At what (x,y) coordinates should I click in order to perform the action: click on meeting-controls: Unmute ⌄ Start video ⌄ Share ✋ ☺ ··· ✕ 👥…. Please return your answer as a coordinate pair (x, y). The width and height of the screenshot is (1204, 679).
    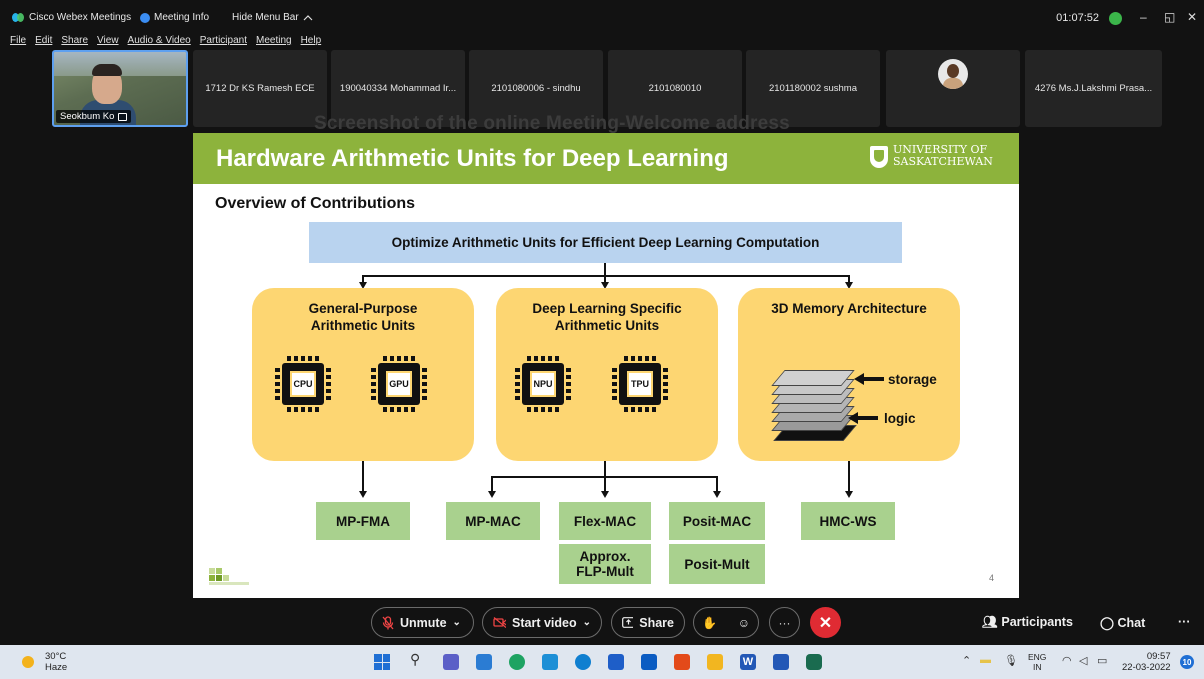
    Looking at the image, I should click on (602, 623).